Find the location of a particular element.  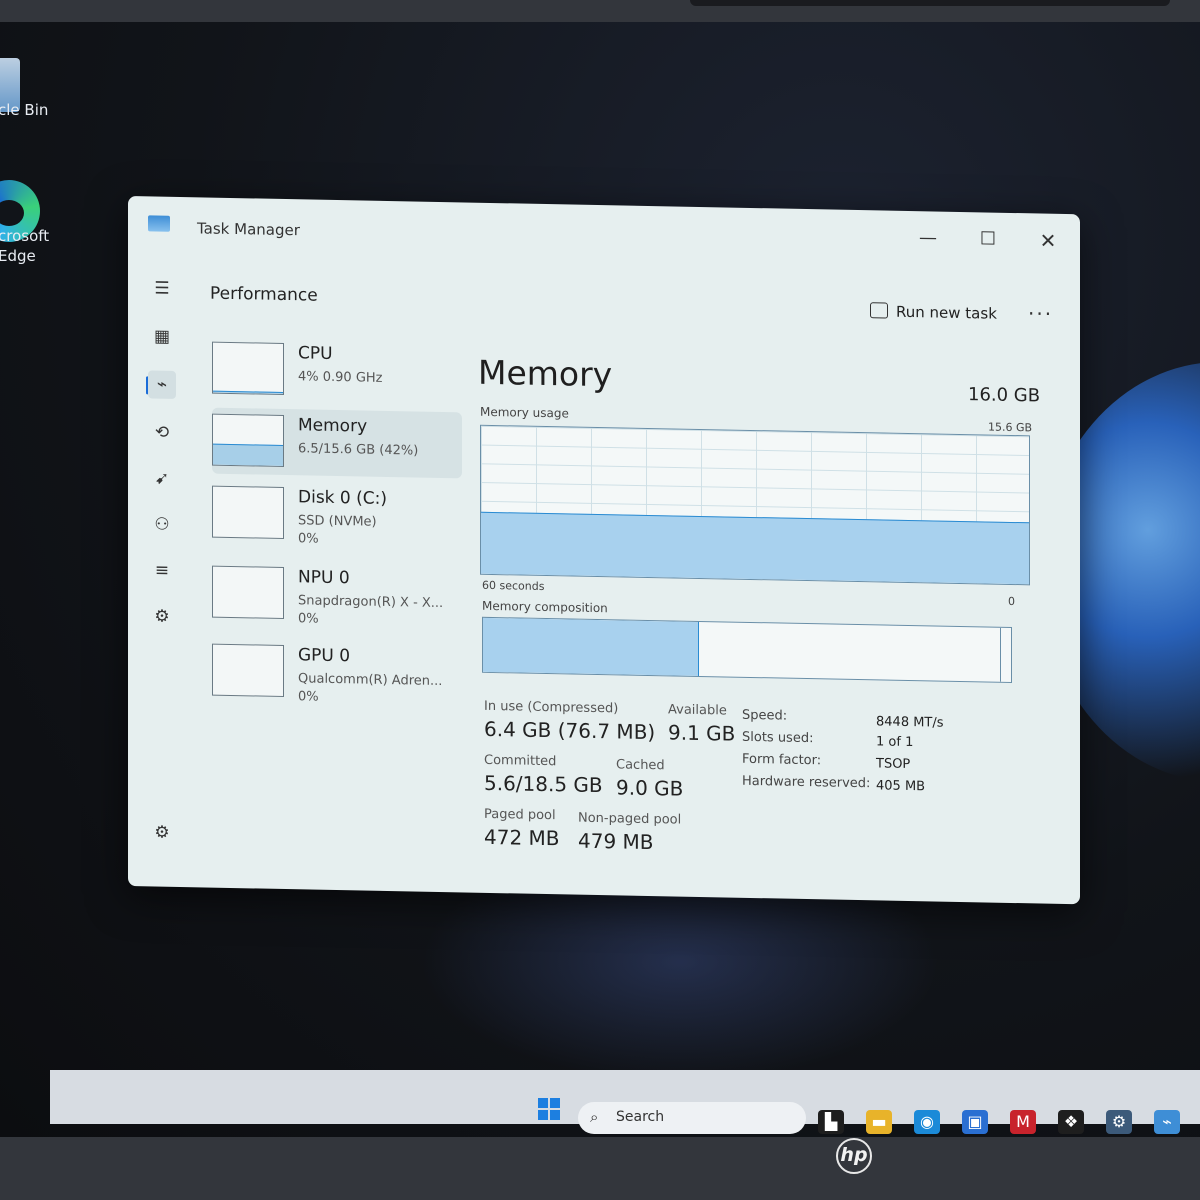

taskbar-search: ⌕ Search is located at coordinates (692, 1118).